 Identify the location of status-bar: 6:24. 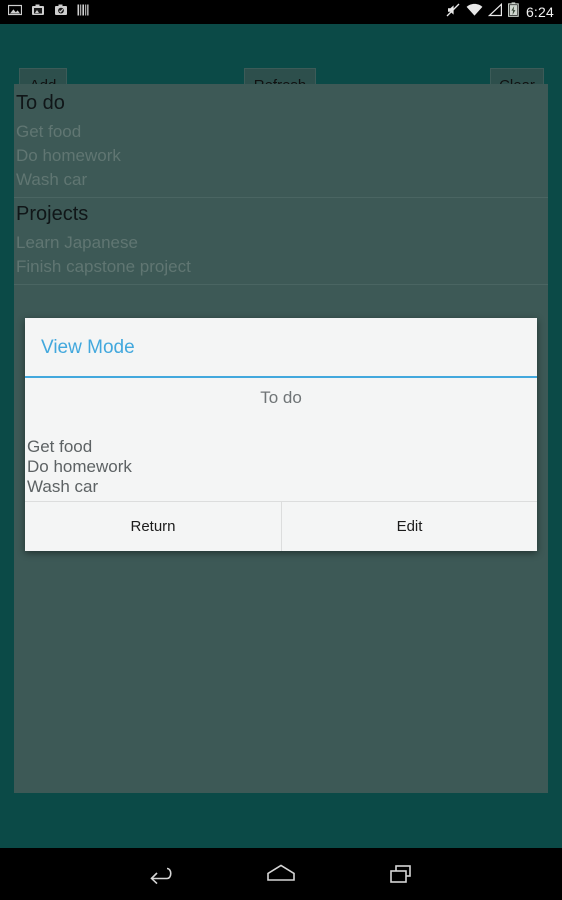
(281, 12).